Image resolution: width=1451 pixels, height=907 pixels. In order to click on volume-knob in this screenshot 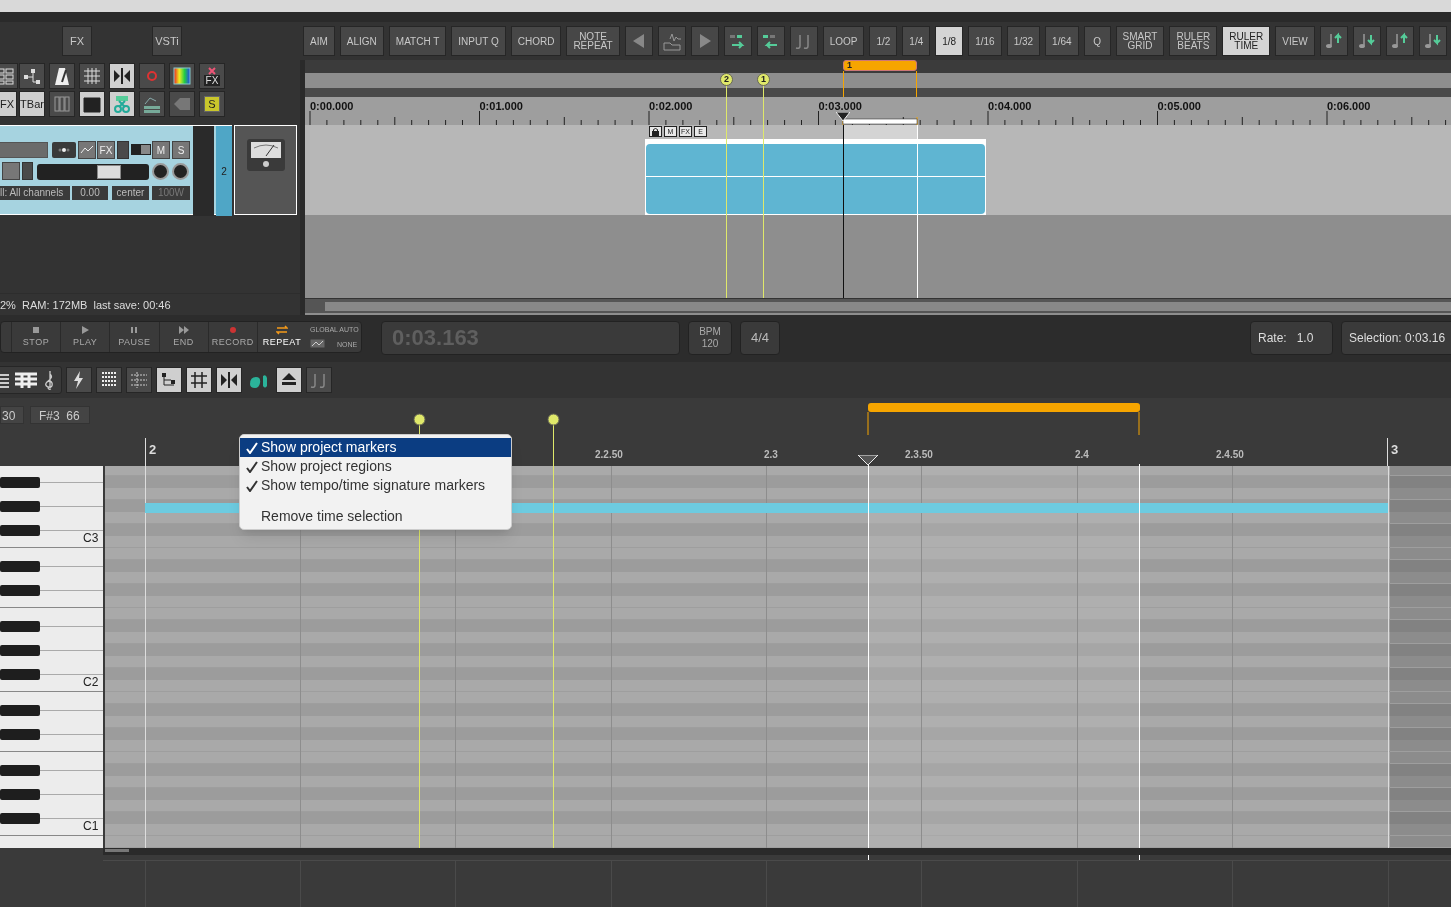, I will do `click(160, 171)`.